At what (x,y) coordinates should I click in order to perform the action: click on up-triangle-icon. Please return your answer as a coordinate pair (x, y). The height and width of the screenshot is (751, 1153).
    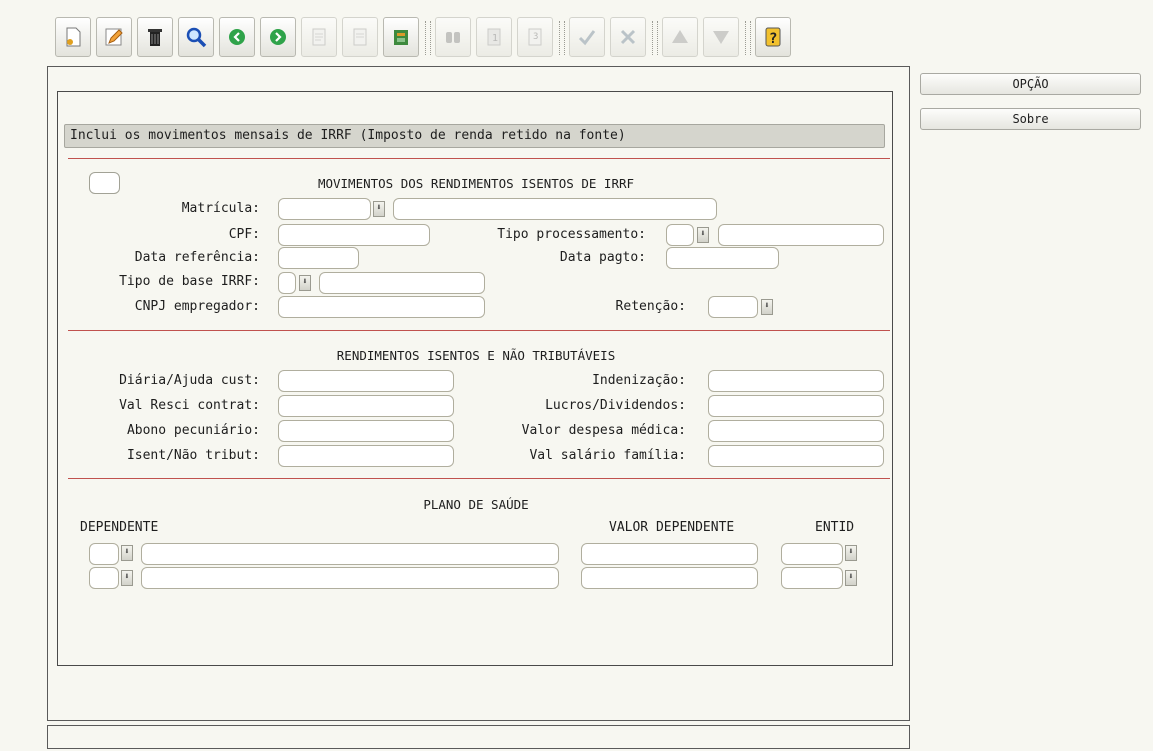
    Looking at the image, I should click on (680, 37).